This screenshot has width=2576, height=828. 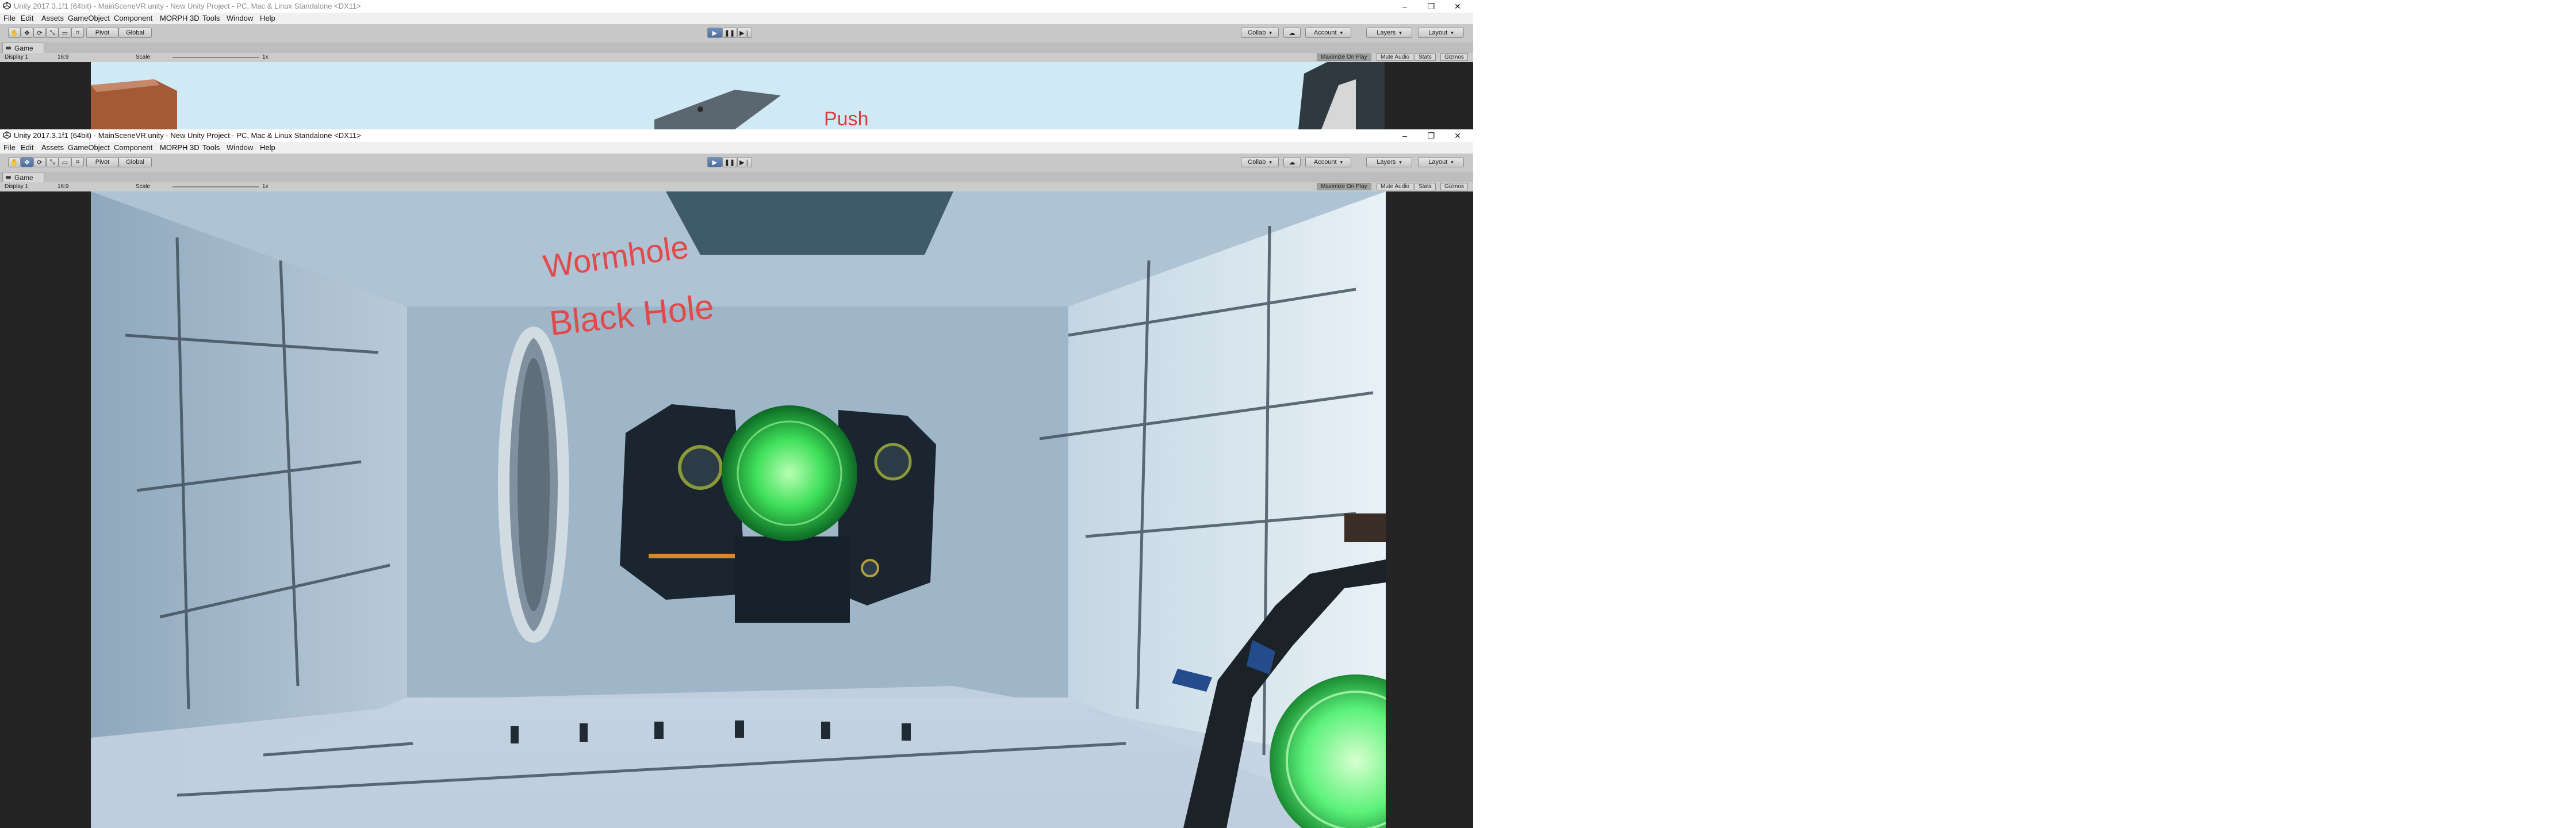 I want to click on push-sign: Push, so click(x=846, y=118).